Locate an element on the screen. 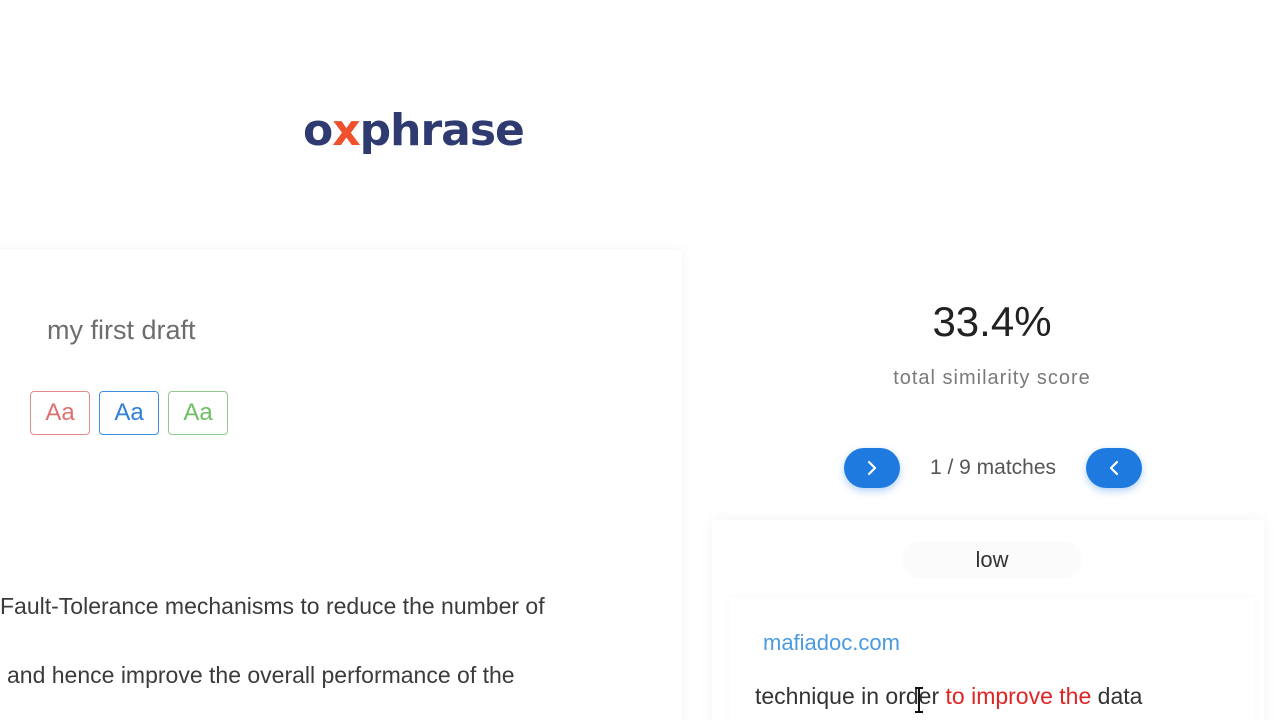 The width and height of the screenshot is (1280, 720). similarity-score-label: total similarity score is located at coordinates (992, 378).